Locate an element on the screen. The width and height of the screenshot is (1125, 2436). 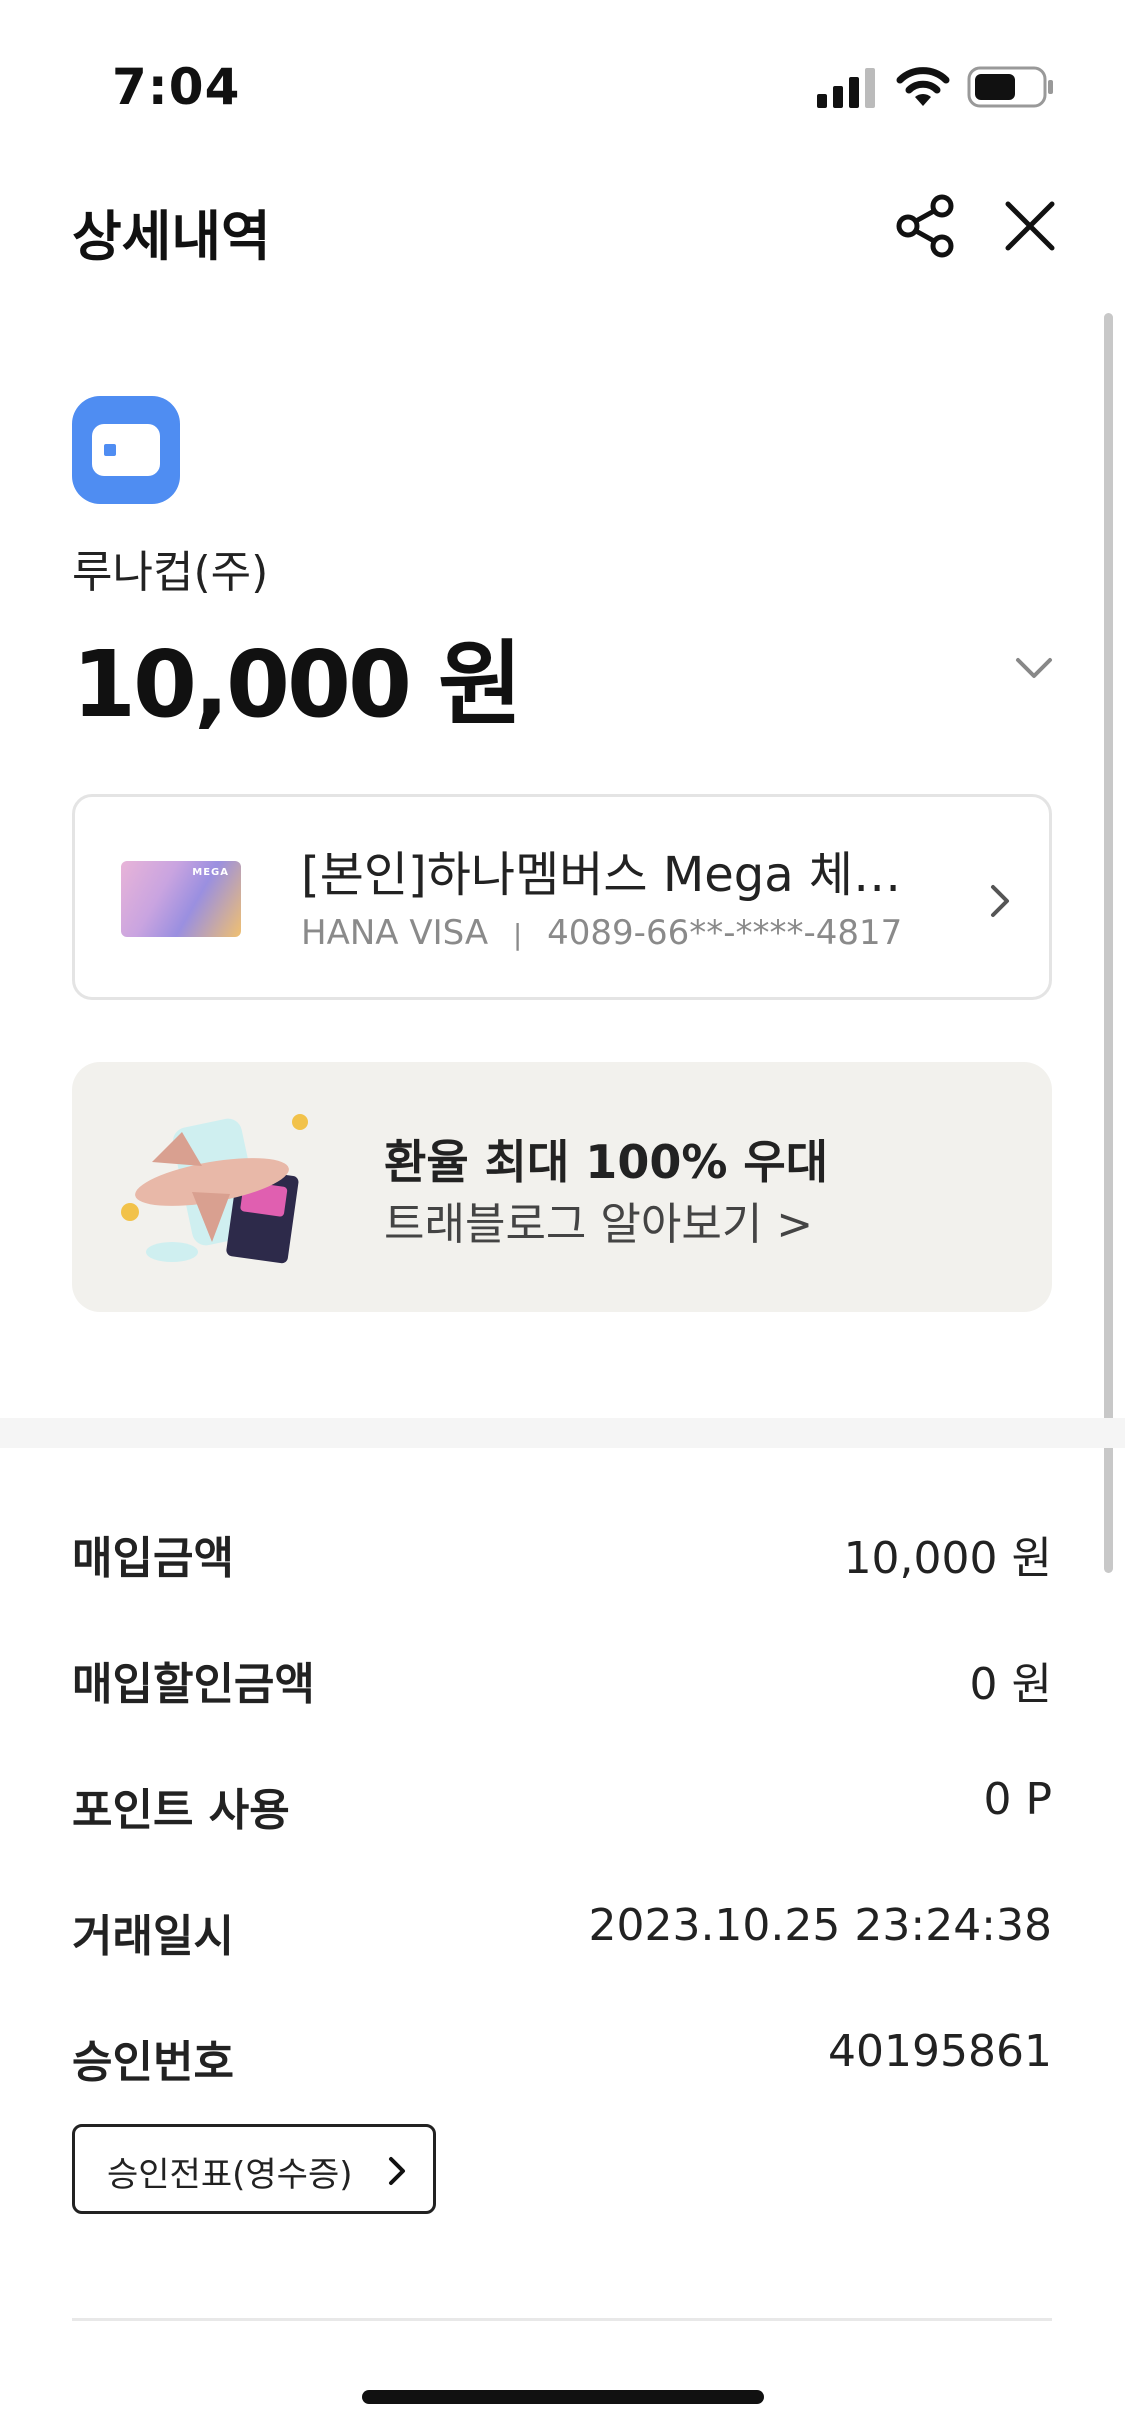
card-subinfo: HANA VISA | 4089-66**-****-4817 is located at coordinates (601, 933).